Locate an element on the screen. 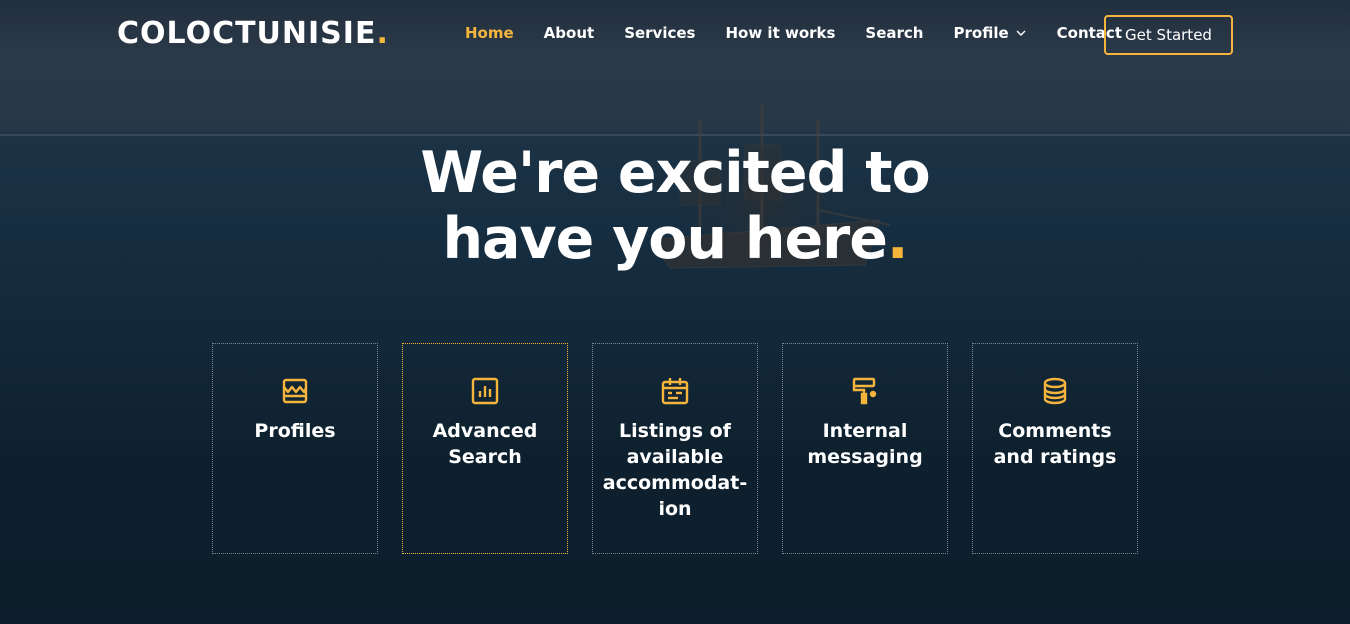  brand-name: COLOCTUNISIE is located at coordinates (247, 33).